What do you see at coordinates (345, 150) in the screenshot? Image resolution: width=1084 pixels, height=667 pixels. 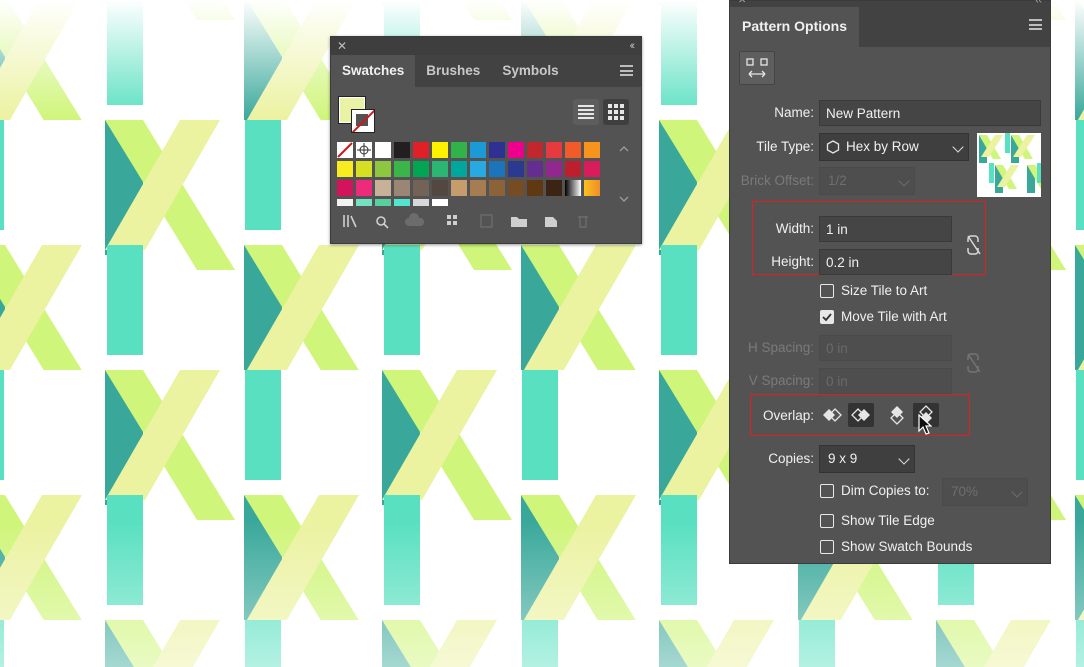 I see `none-swatch` at bounding box center [345, 150].